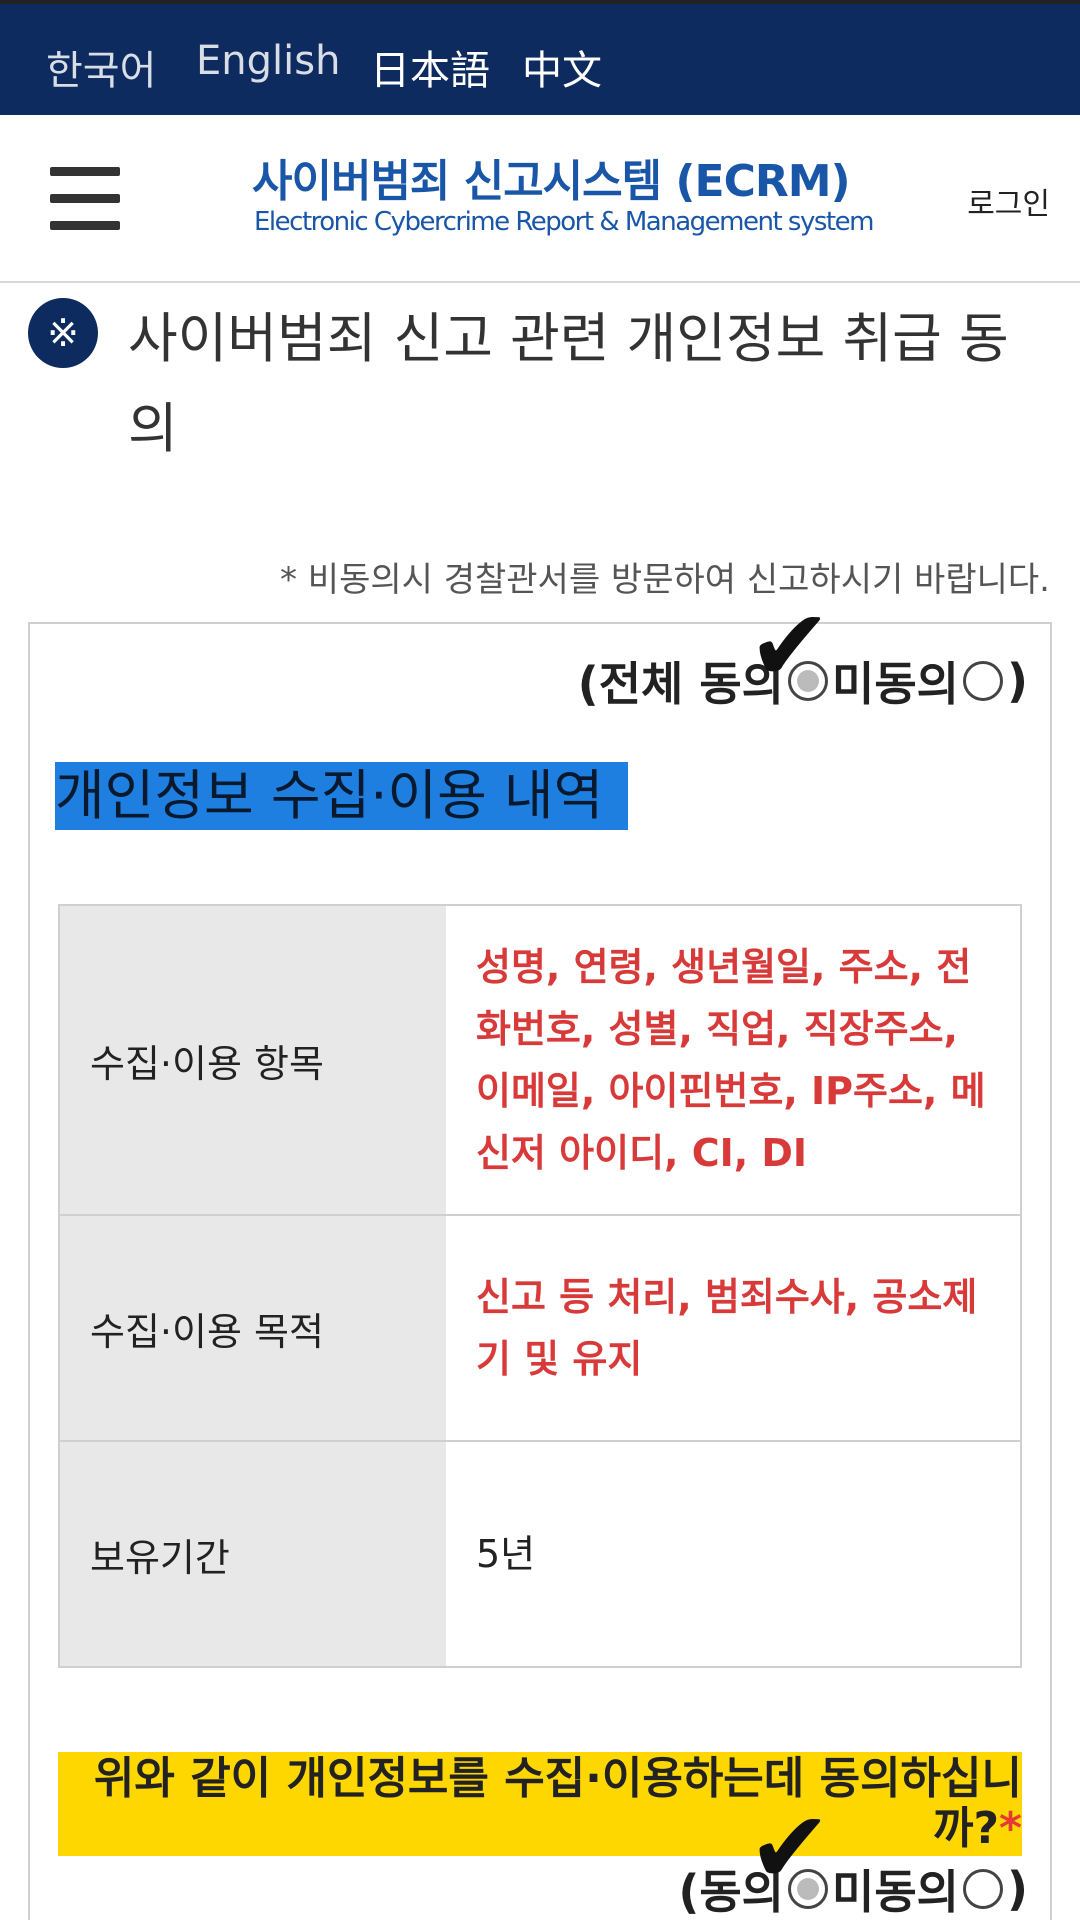 Image resolution: width=1080 pixels, height=1920 pixels. I want to click on login-link: 로그인, so click(1008, 201).